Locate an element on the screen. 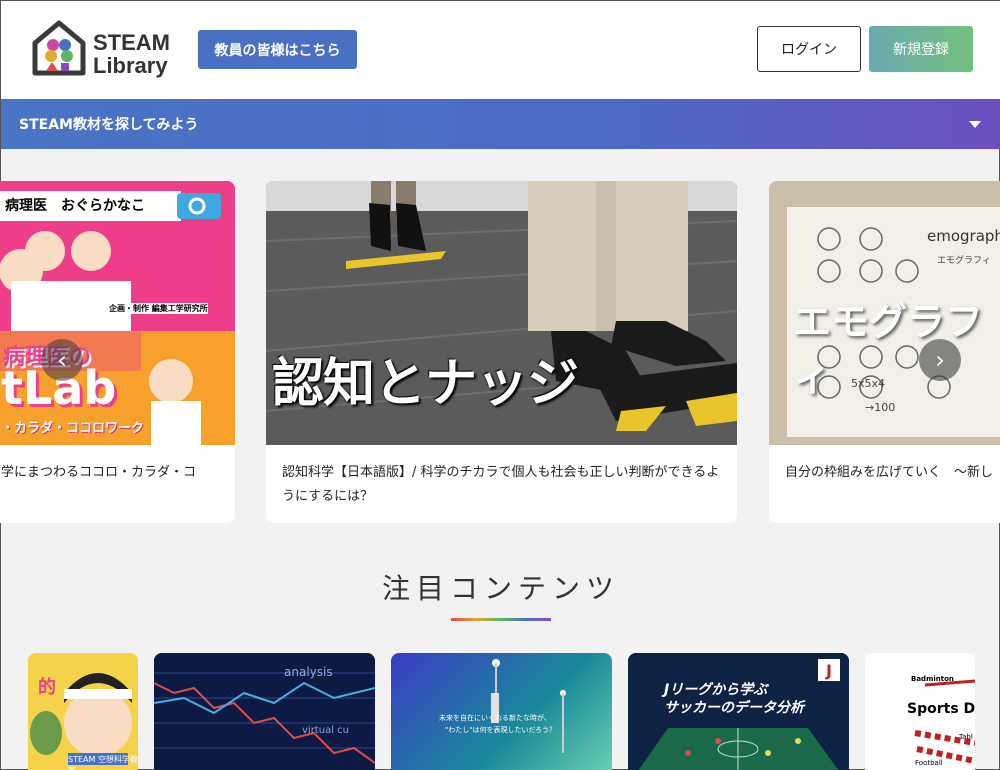 The width and height of the screenshot is (1000, 770). signup-button: 新規登録 is located at coordinates (921, 49).